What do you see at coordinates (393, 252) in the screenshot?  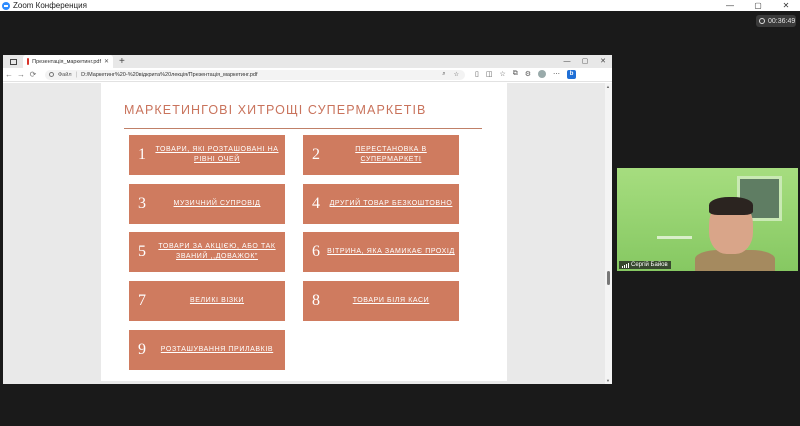 I see `card-link: ВІТРИНА, ЯКА ЗАМИКАЄ ПРОХІД` at bounding box center [393, 252].